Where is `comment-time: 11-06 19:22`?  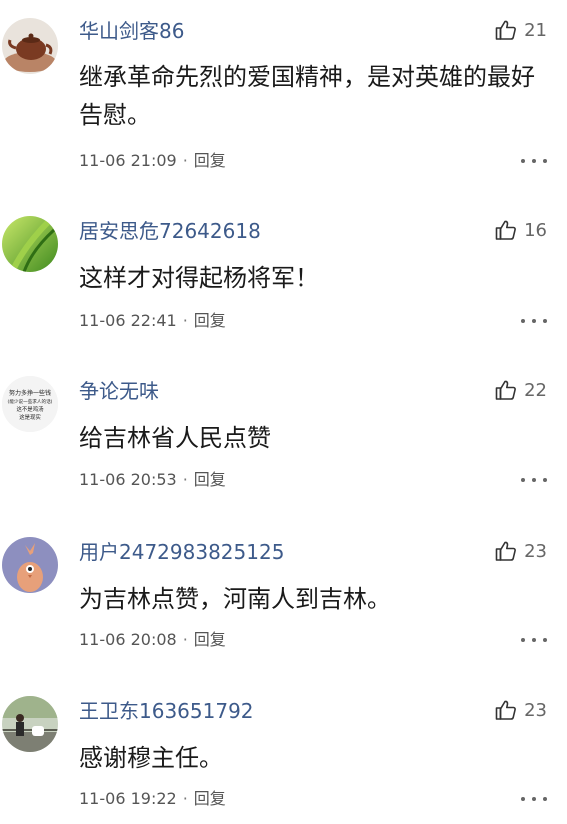 comment-time: 11-06 19:22 is located at coordinates (128, 798).